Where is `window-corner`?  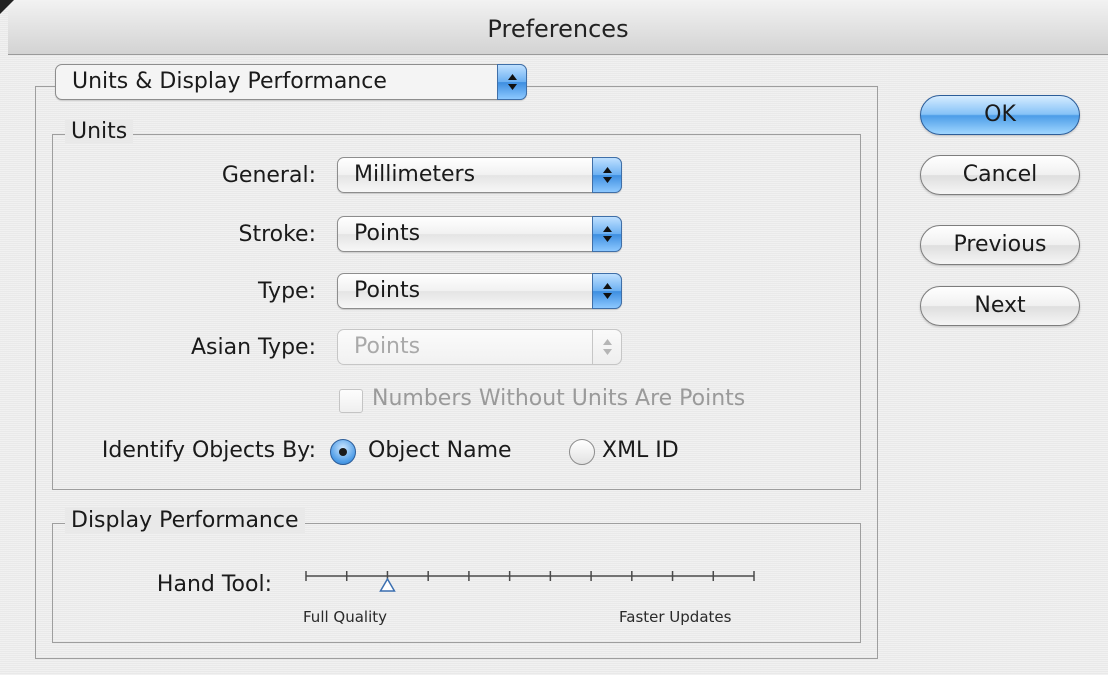
window-corner is located at coordinates (7, 7).